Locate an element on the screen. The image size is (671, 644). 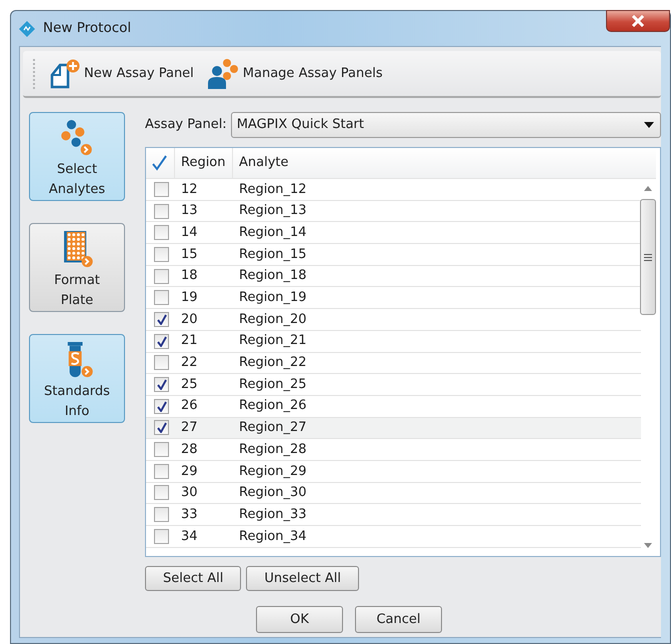
table-row: 13 Region_13 is located at coordinates (393, 211).